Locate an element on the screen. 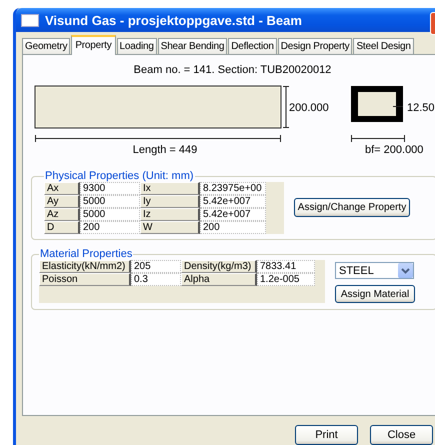 The width and height of the screenshot is (435, 445). property-value: 205 is located at coordinates (156, 266).